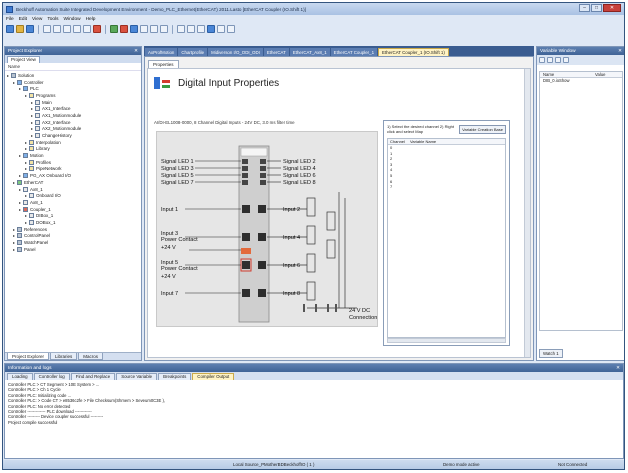 The width and height of the screenshot is (628, 473). What do you see at coordinates (73, 95) in the screenshot?
I see `tree-item: ▸ Programs` at bounding box center [73, 95].